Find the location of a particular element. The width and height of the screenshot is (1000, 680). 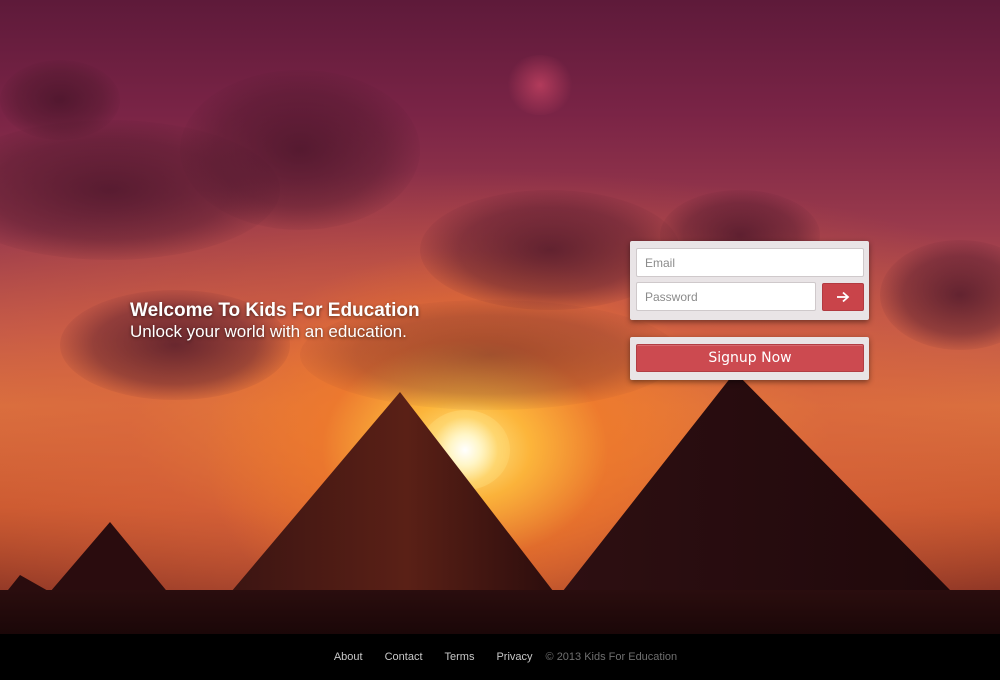

password-field is located at coordinates (726, 296).